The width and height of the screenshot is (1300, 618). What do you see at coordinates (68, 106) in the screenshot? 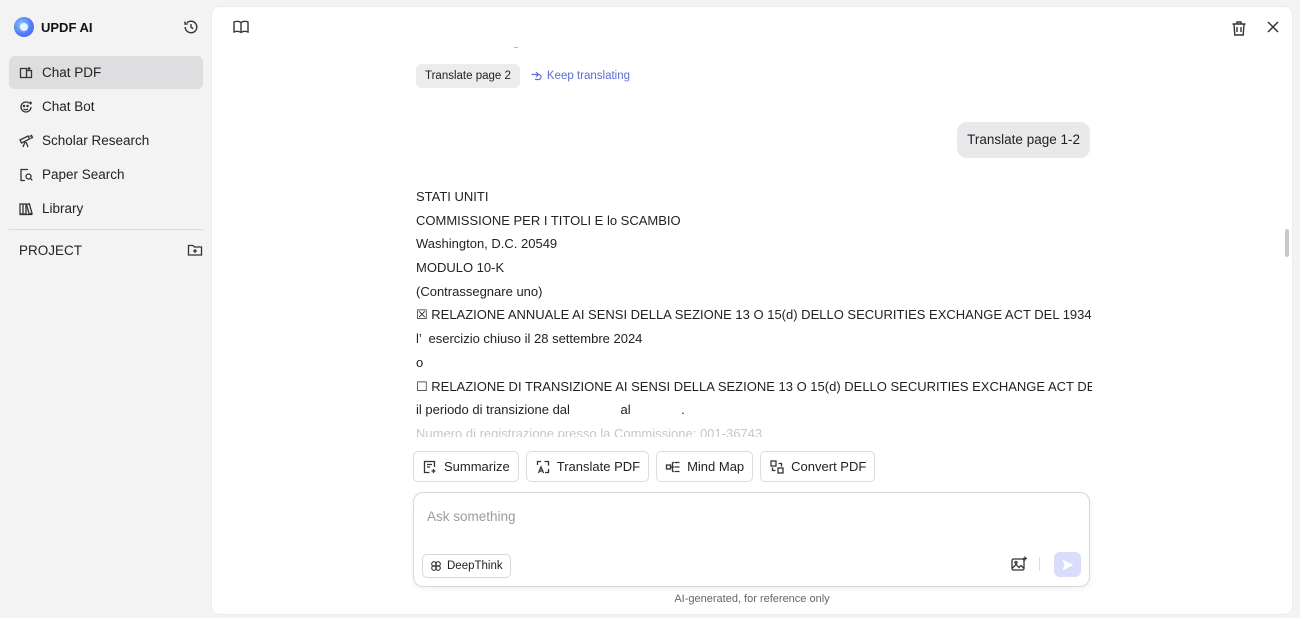
I see `sidebar-item-label: Chat Bot` at bounding box center [68, 106].